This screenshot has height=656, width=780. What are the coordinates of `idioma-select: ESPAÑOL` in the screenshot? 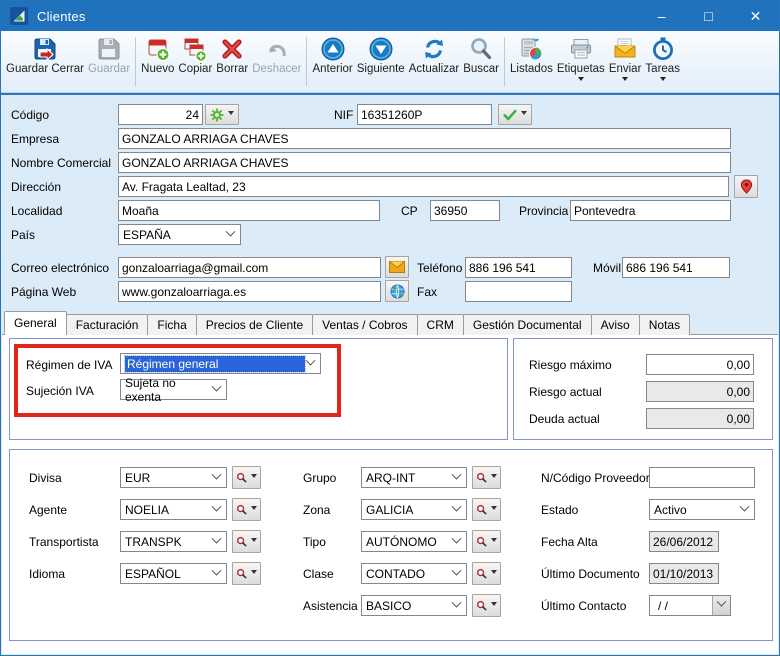 It's located at (173, 573).